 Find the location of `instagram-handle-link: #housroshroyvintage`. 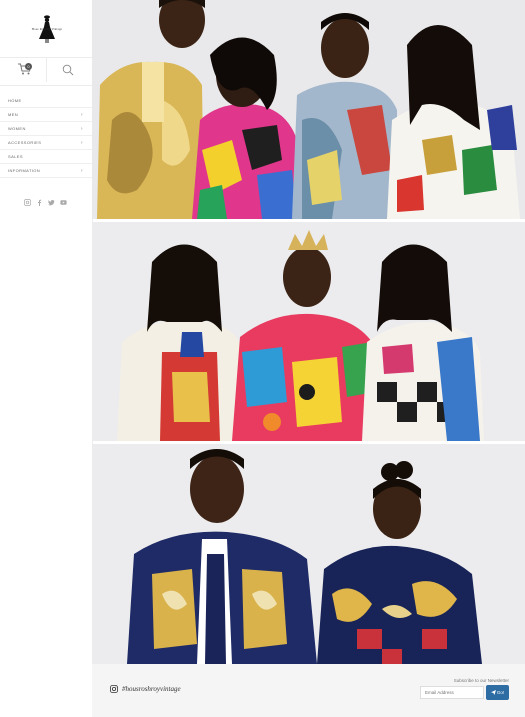

instagram-handle-link: #housroshroyvintage is located at coordinates (145, 689).